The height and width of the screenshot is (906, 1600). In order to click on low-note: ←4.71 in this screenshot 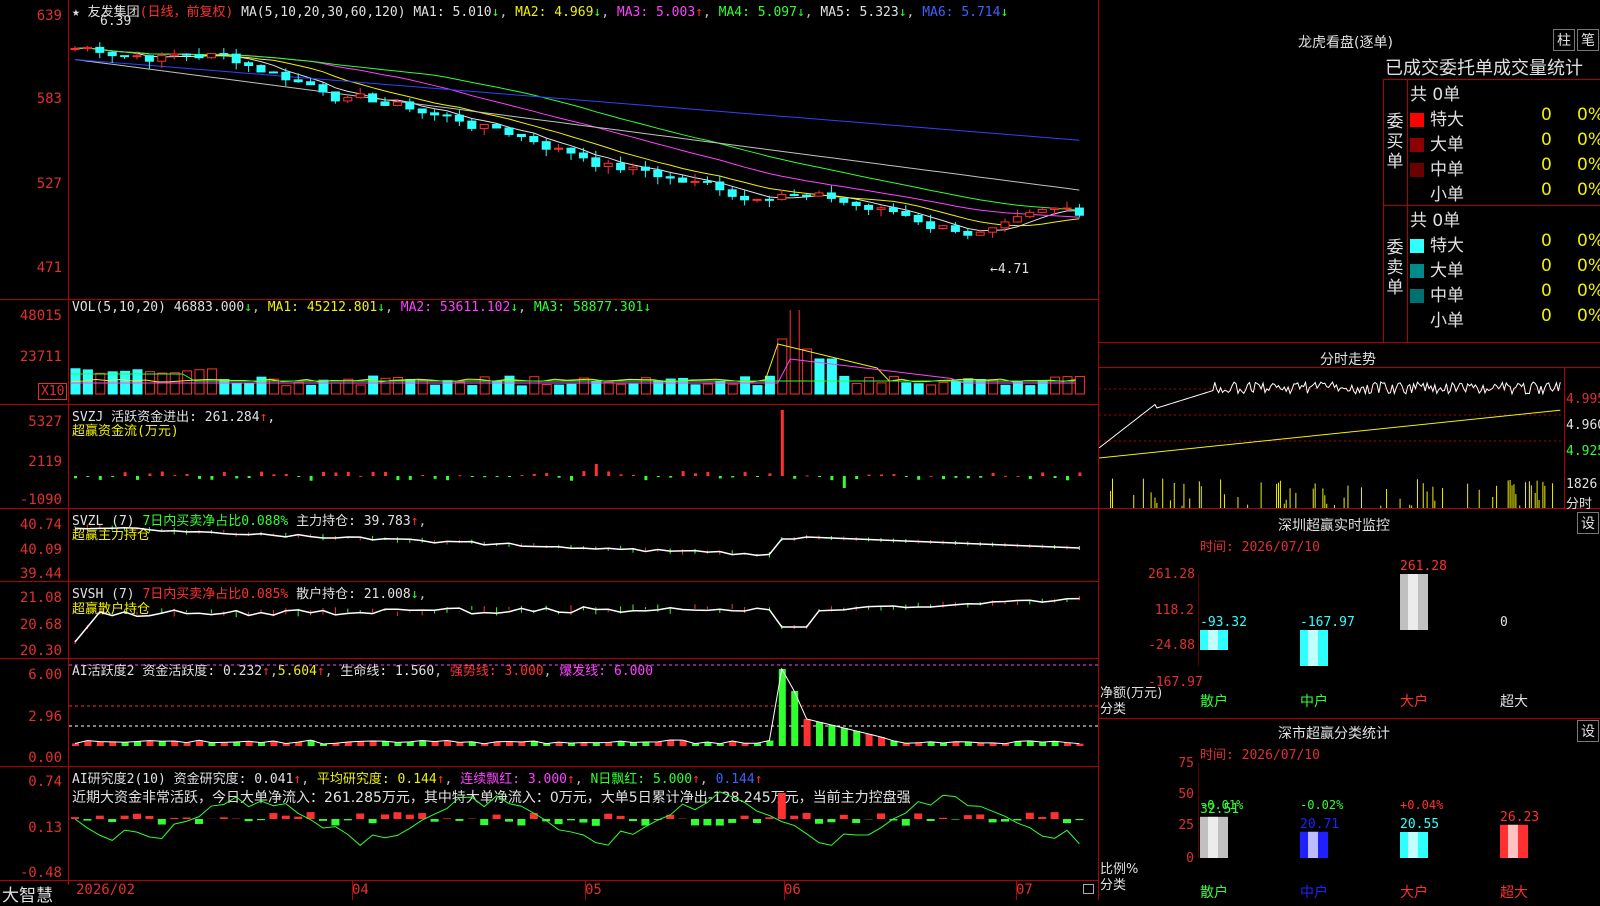, I will do `click(1009, 269)`.